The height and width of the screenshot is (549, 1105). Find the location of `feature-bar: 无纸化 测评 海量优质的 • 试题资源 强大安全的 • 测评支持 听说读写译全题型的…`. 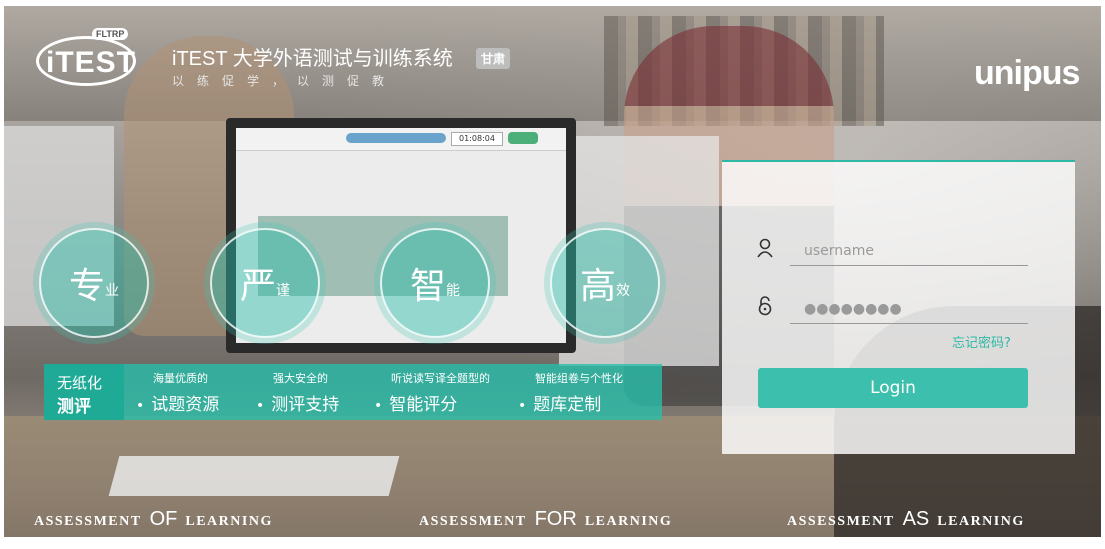

feature-bar: 无纸化 测评 海量优质的 • 试题资源 强大安全的 • 测评支持 听说读写译全题型的… is located at coordinates (353, 392).